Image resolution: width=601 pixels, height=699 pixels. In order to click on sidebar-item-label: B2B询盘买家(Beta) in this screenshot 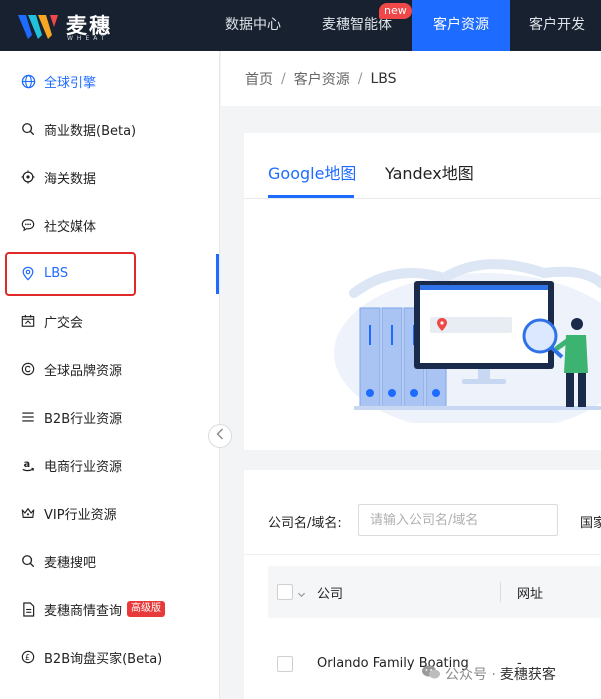, I will do `click(103, 659)`.